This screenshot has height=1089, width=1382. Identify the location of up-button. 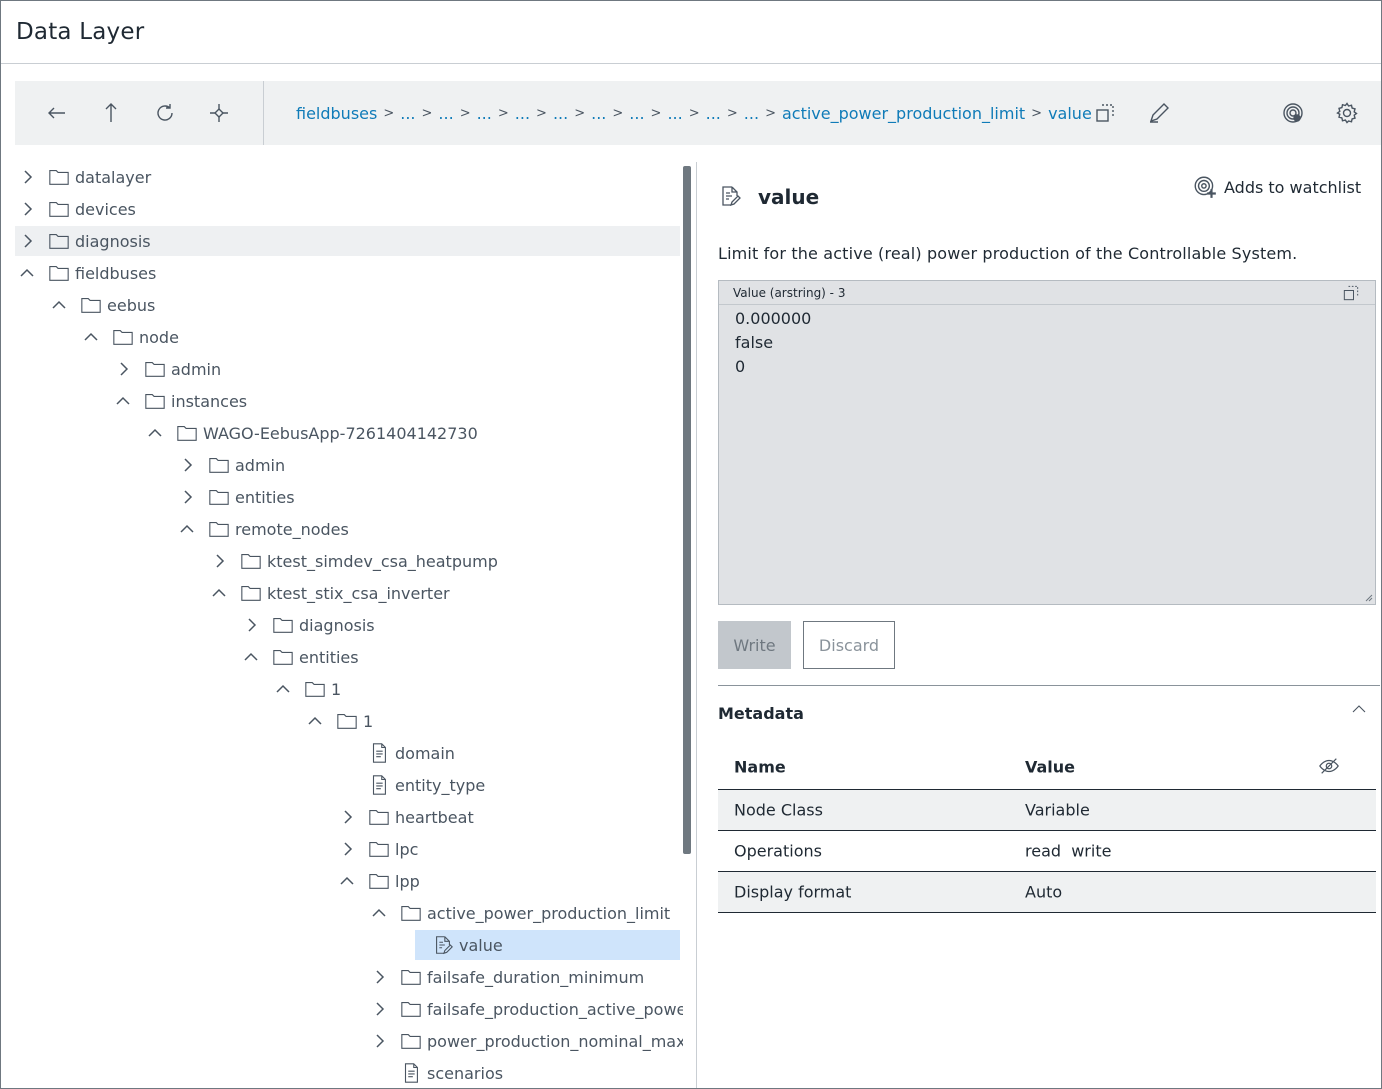
(111, 113).